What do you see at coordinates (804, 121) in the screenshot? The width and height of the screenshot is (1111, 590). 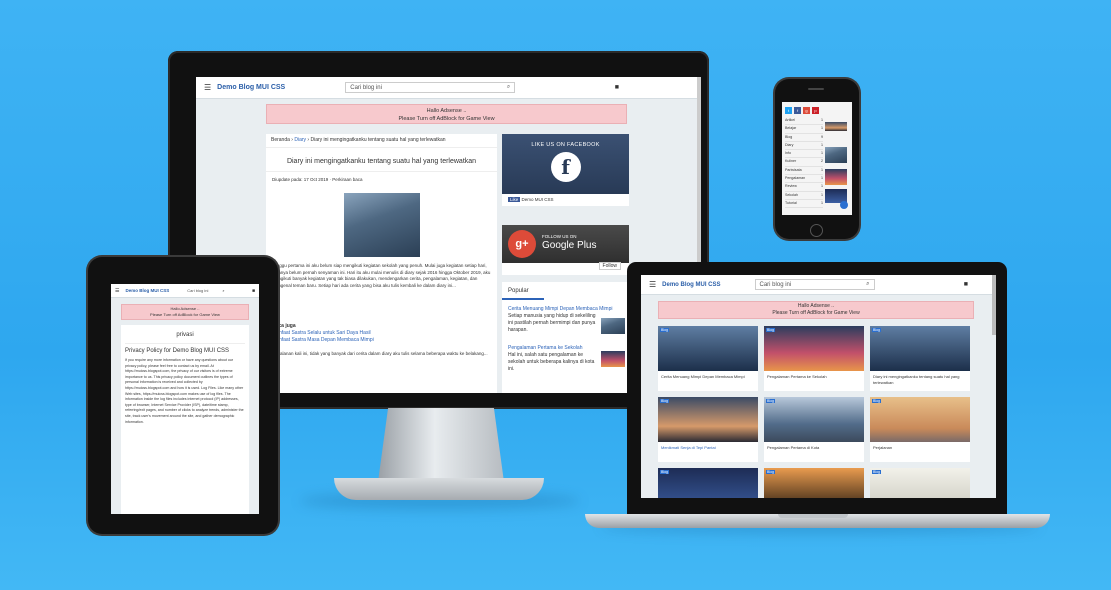 I see `label-item: Artikel 1` at bounding box center [804, 121].